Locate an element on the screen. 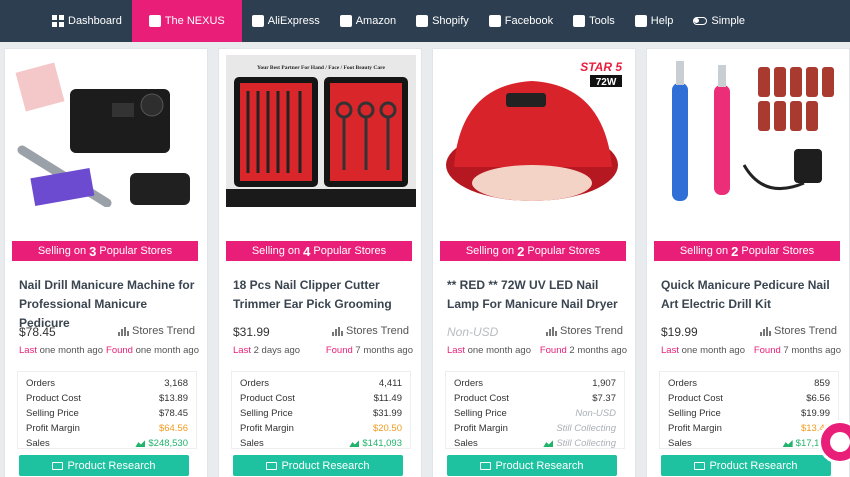  stat-value: Non-USD is located at coordinates (595, 413).